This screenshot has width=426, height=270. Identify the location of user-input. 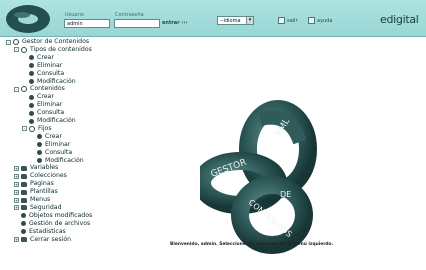
(87, 23).